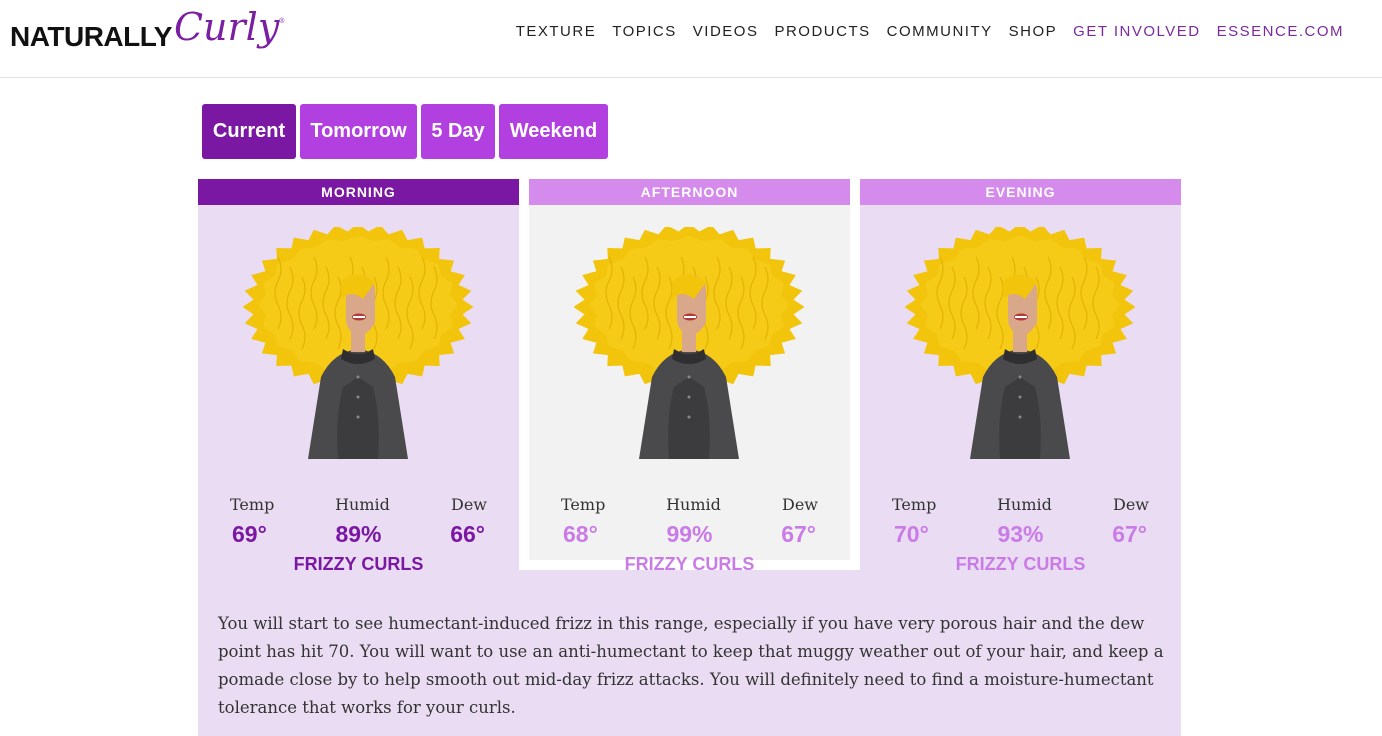  I want to click on naturallycurly-logo: NATURALLY Curly ®, so click(147, 39).